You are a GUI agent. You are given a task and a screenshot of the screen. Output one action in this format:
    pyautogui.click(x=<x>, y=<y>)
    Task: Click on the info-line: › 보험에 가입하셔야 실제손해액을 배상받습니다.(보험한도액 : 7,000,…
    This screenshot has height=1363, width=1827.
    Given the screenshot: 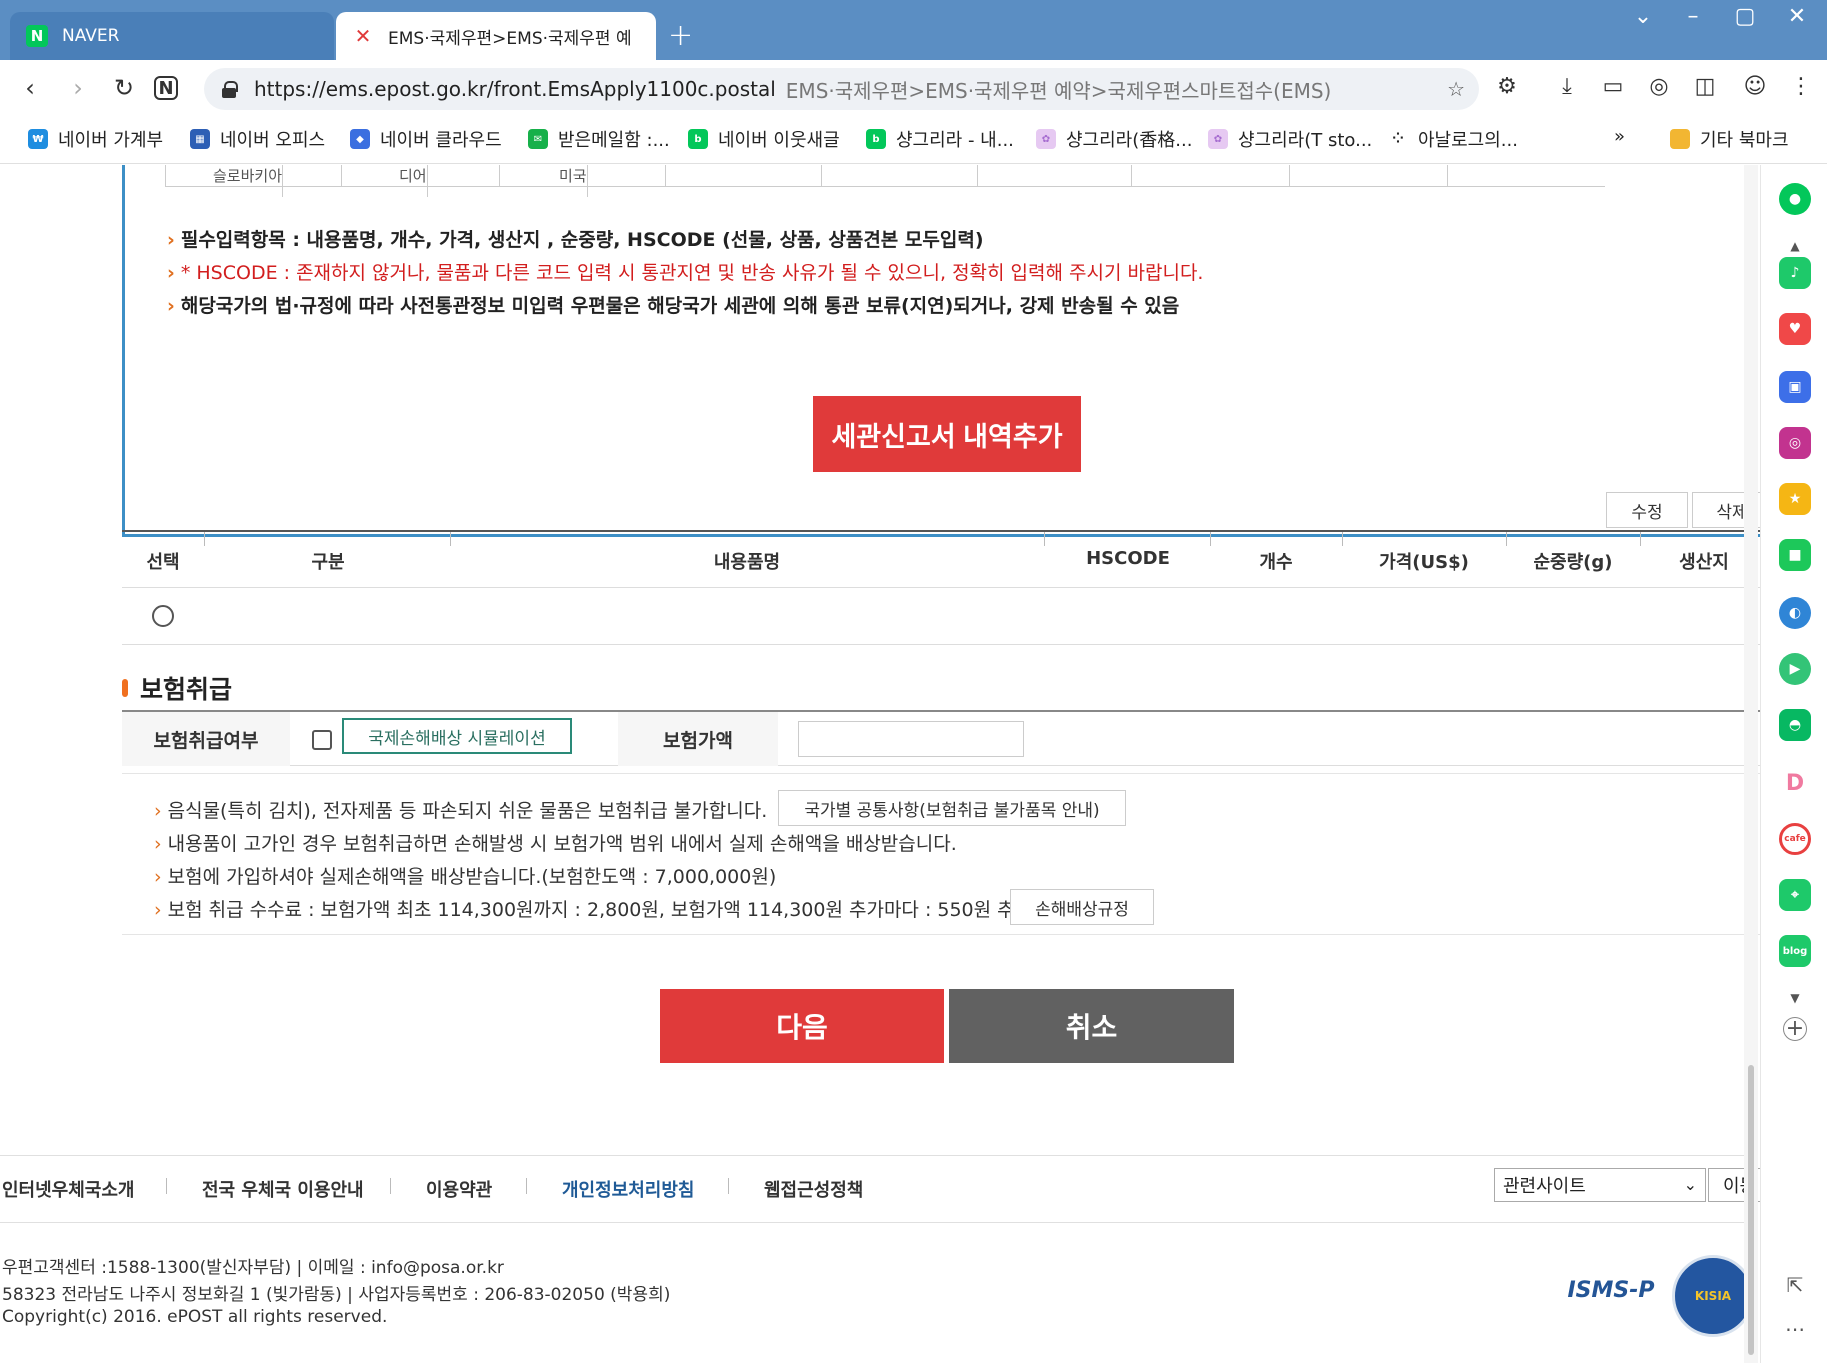 What is the action you would take?
    pyautogui.click(x=465, y=877)
    